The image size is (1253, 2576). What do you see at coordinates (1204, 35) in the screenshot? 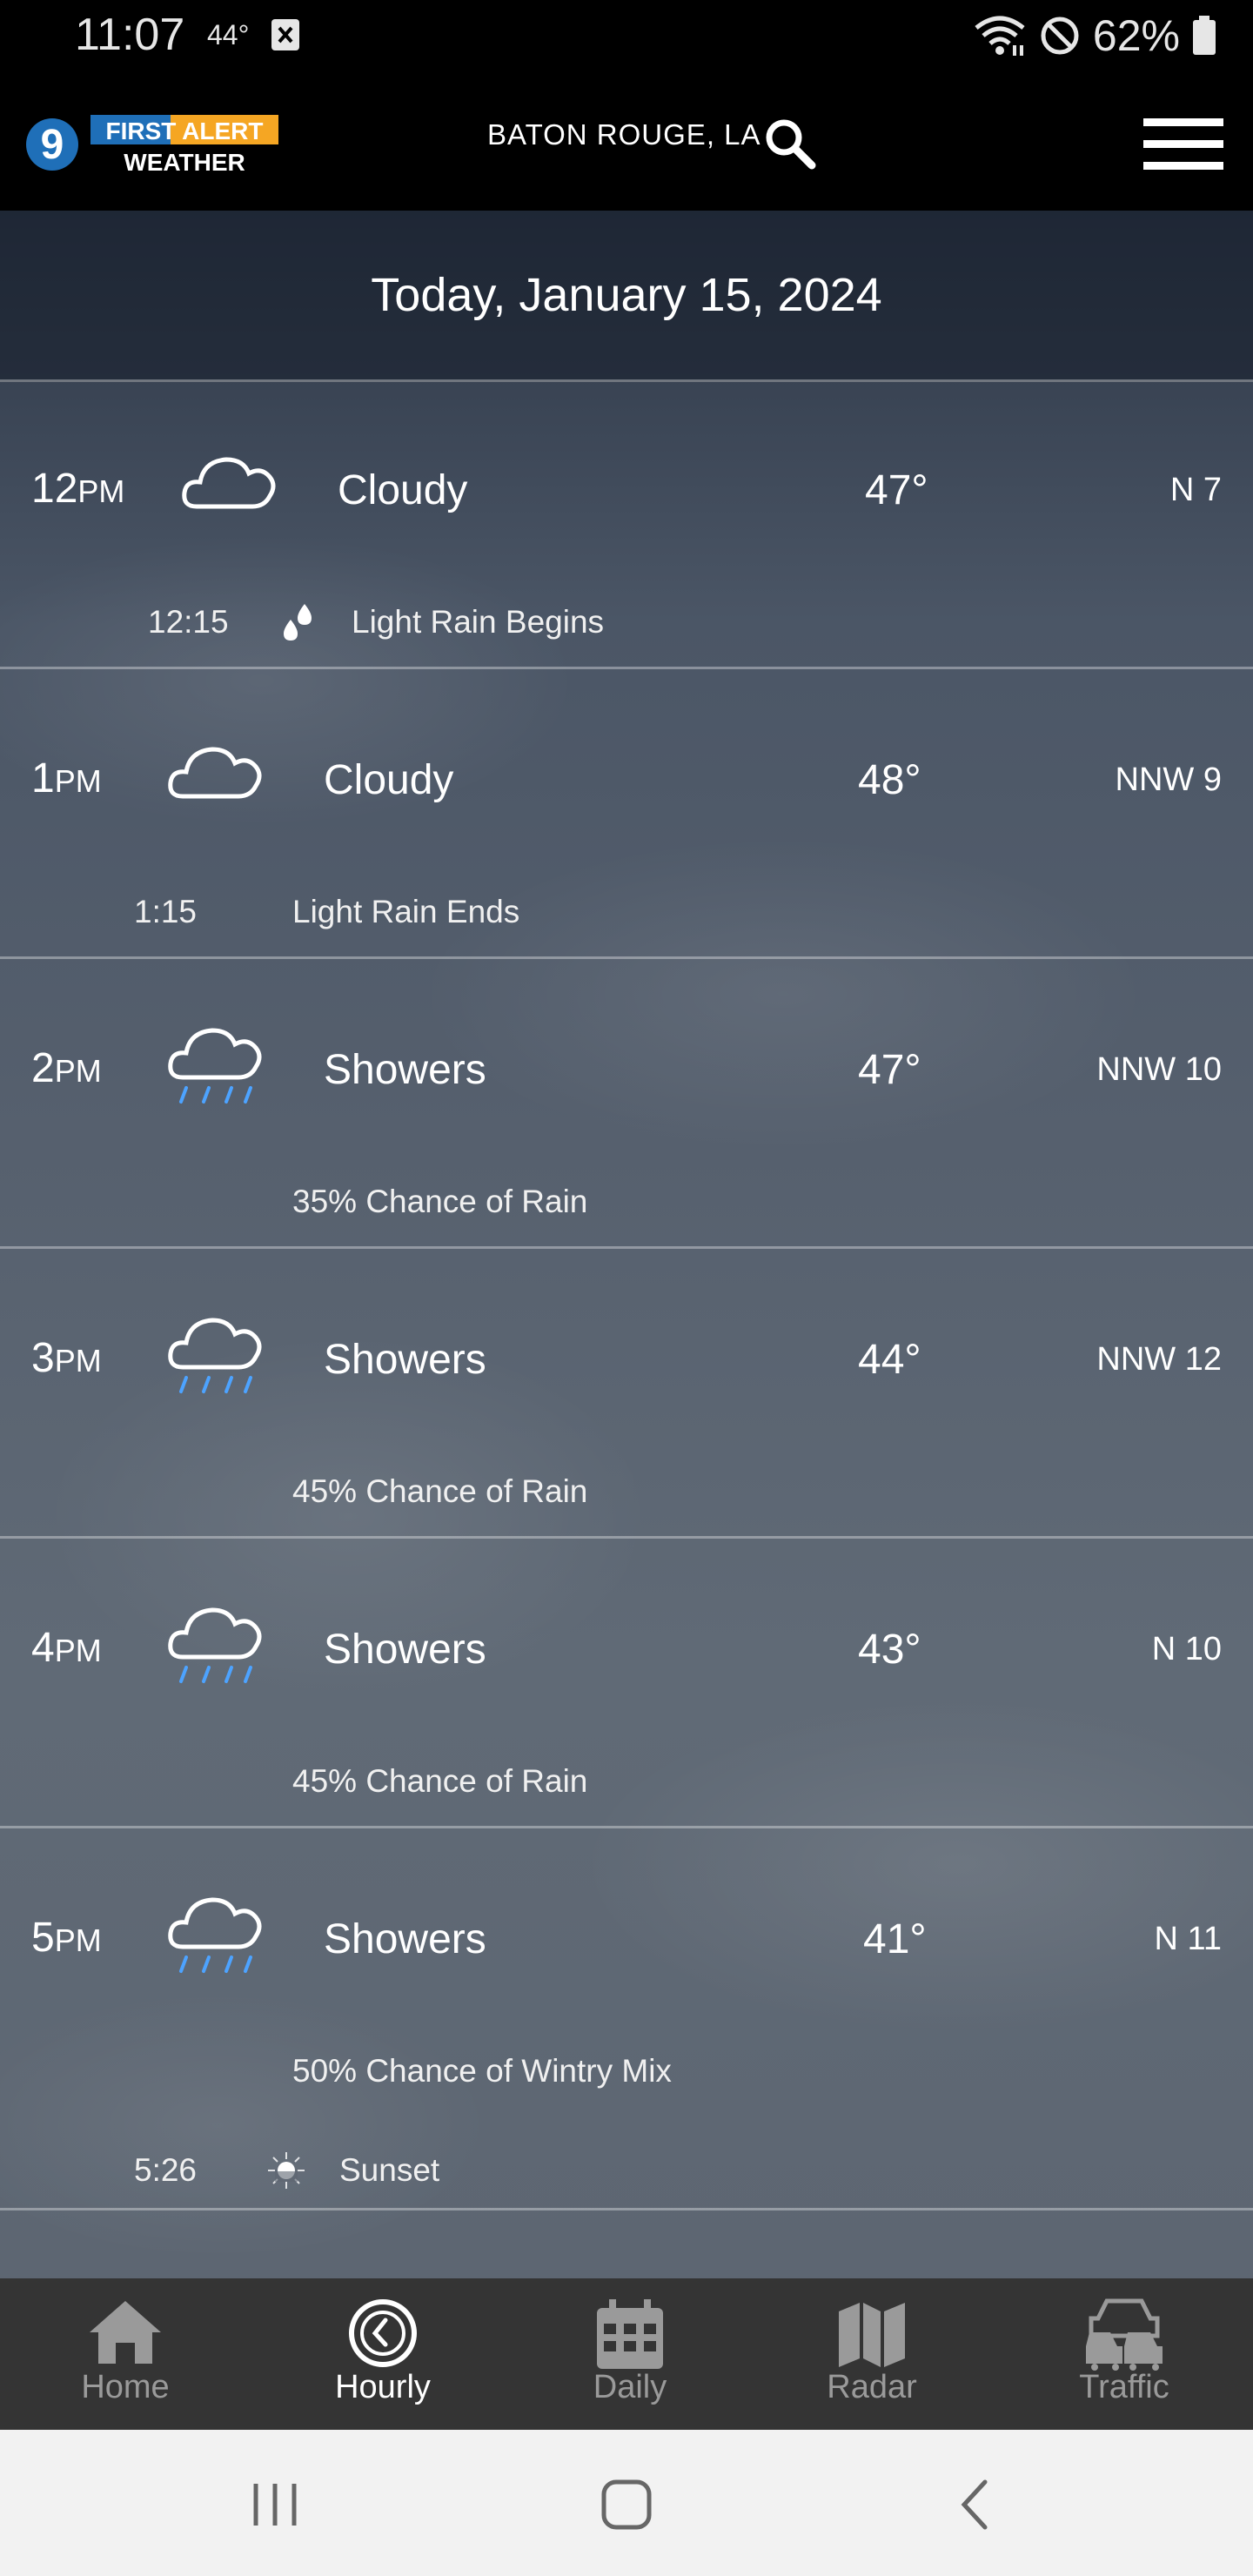
I see `battery-icon` at bounding box center [1204, 35].